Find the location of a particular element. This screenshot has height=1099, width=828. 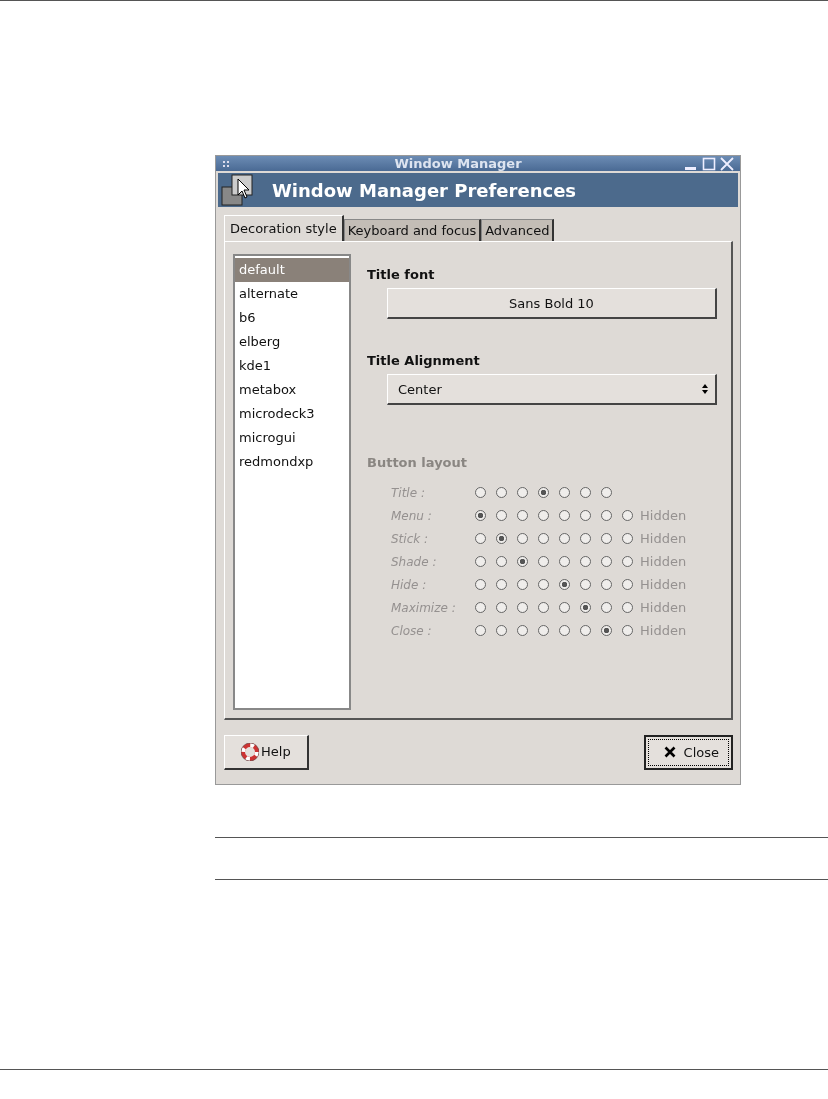

menu-icon is located at coordinates (227, 163).